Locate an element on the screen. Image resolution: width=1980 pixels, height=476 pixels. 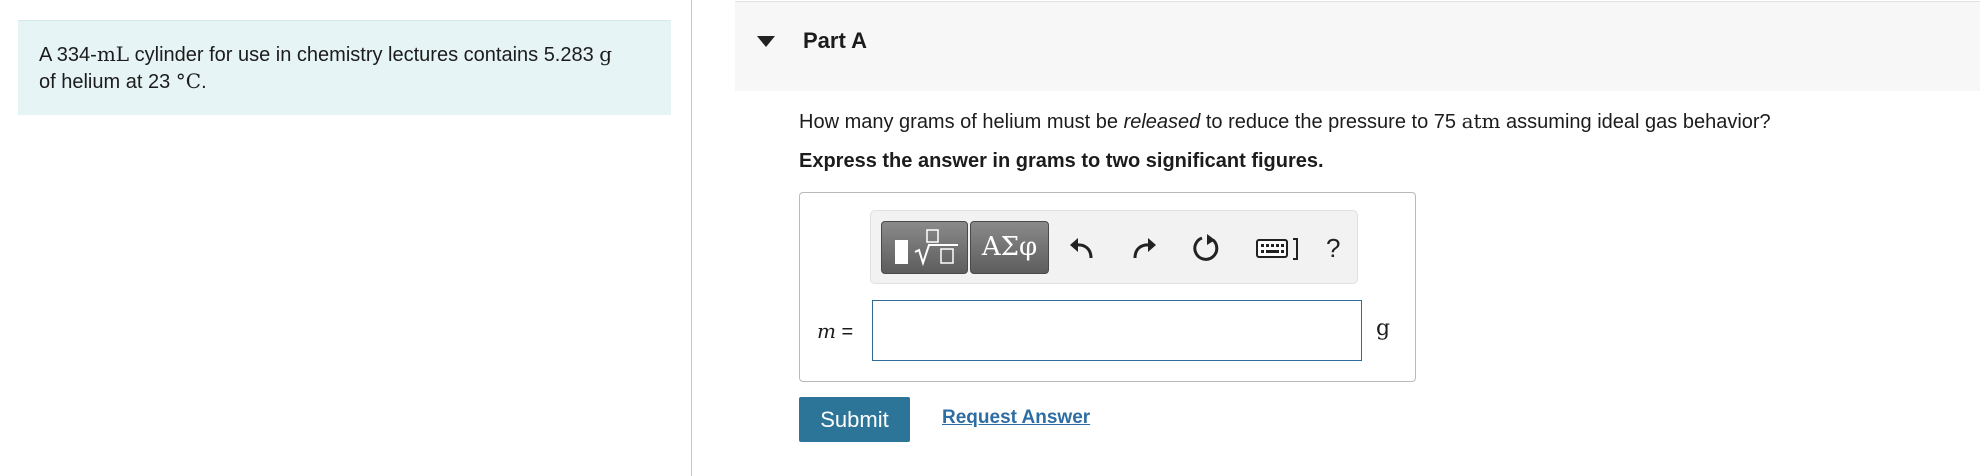
undo-icon is located at coordinates (1082, 248).